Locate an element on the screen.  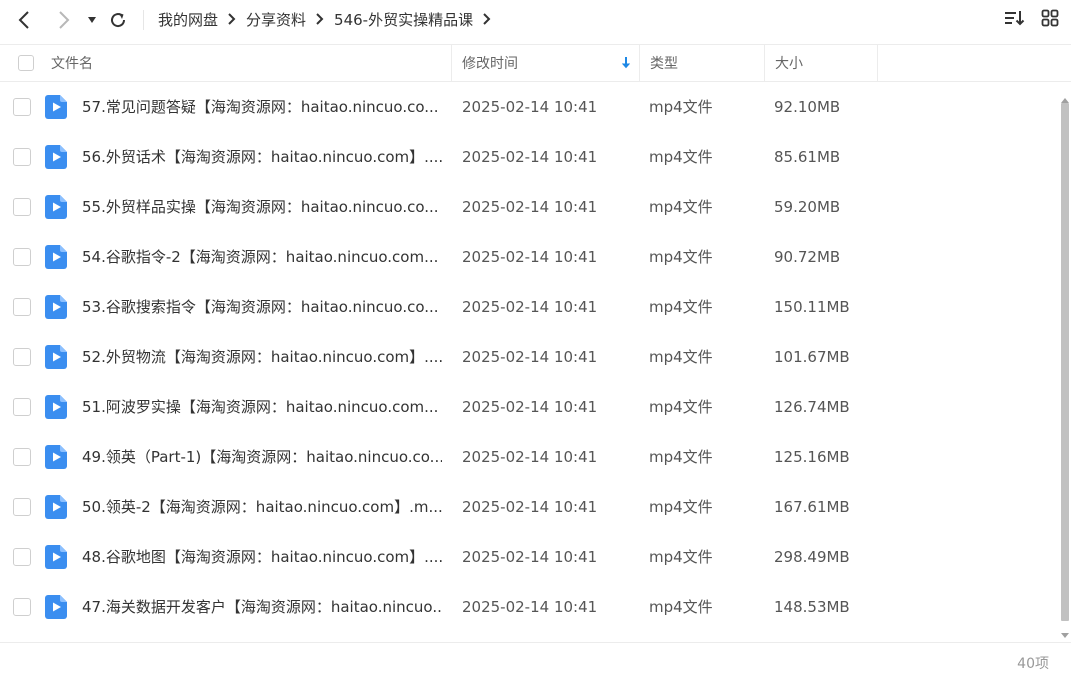
file-size: 298.49MB is located at coordinates (812, 557).